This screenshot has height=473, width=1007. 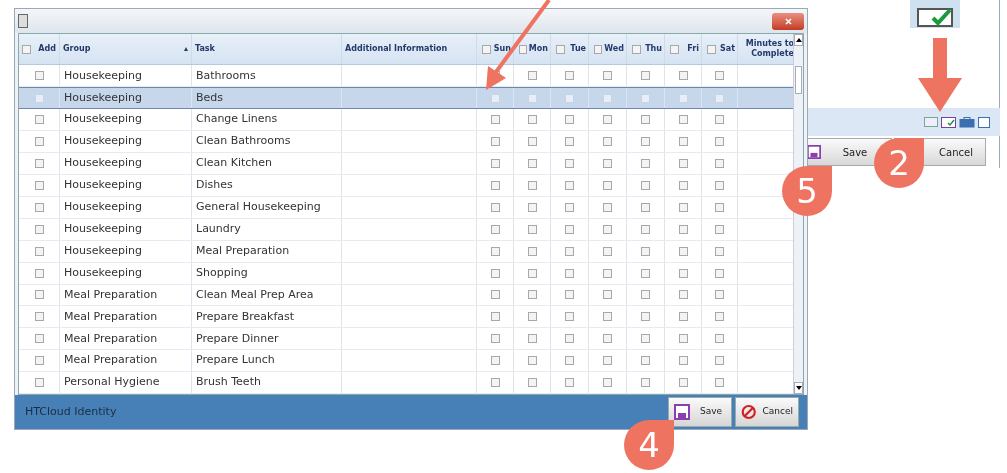 What do you see at coordinates (77, 49) in the screenshot?
I see `column-header: Group` at bounding box center [77, 49].